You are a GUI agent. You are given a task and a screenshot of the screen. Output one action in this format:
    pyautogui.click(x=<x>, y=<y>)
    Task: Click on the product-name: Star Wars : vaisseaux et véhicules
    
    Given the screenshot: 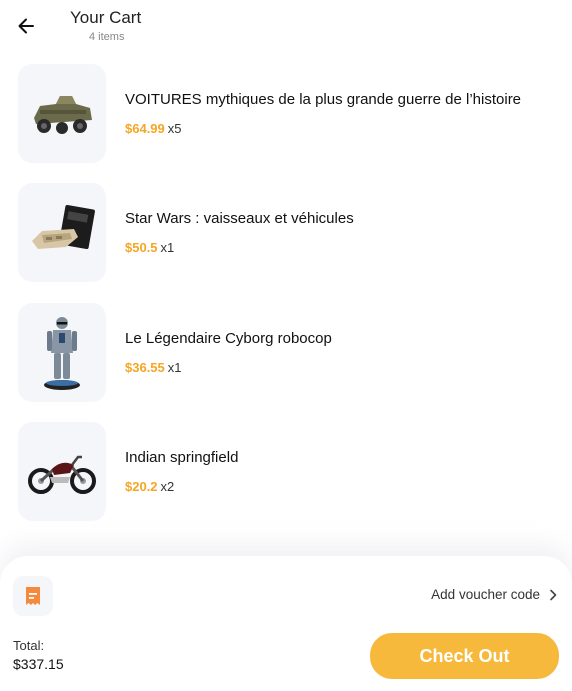 What is the action you would take?
    pyautogui.click(x=239, y=218)
    